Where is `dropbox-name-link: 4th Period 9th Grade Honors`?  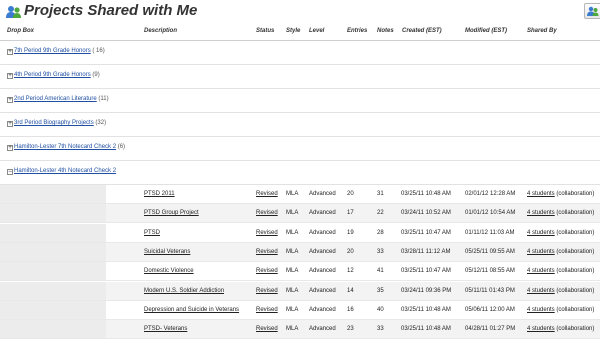 dropbox-name-link: 4th Period 9th Grade Honors is located at coordinates (52, 75).